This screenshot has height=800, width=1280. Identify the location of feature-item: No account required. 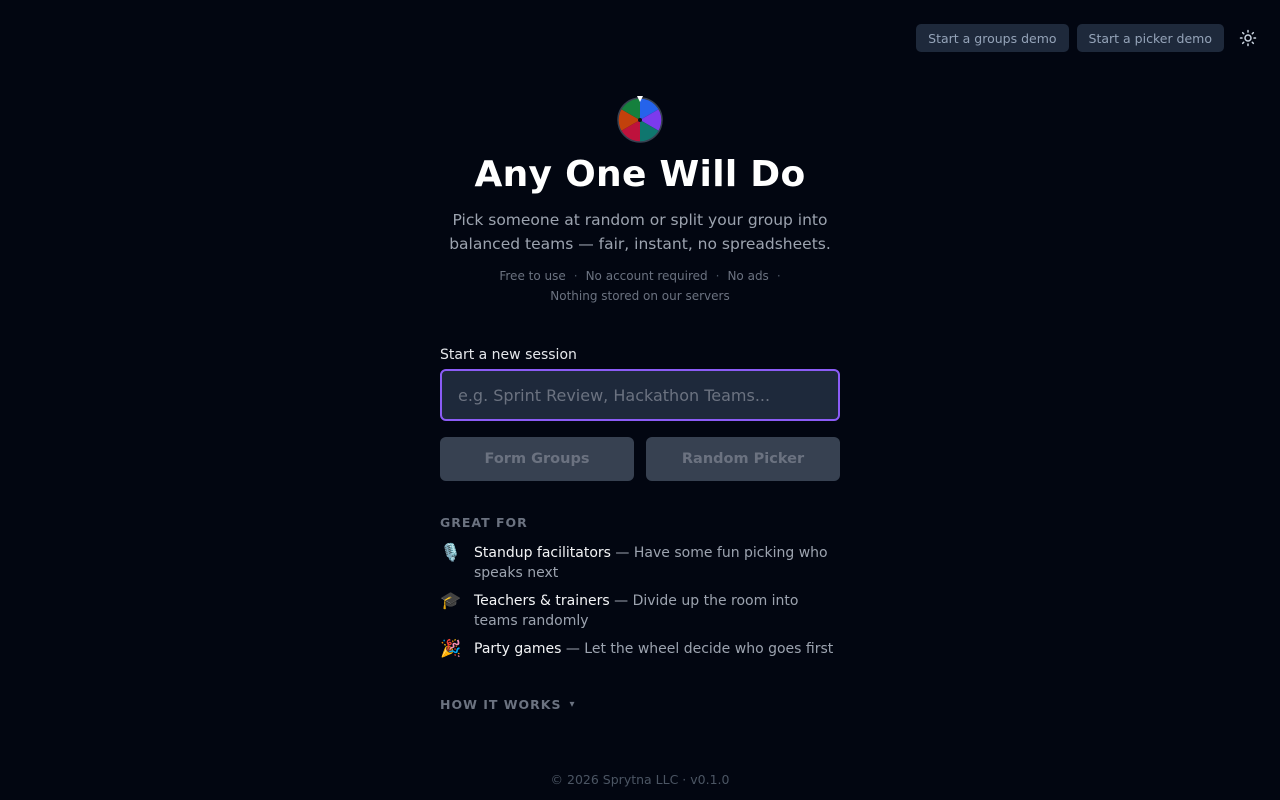
(646, 276).